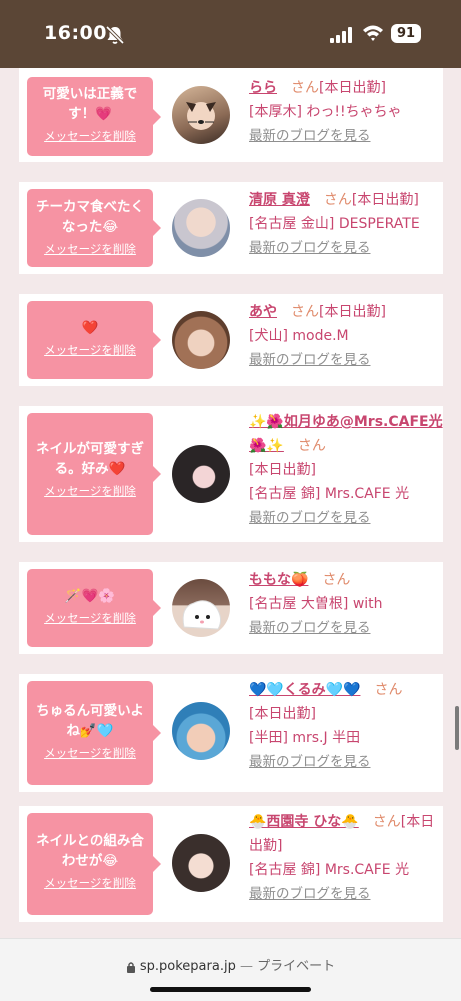 This screenshot has height=1001, width=461. I want to click on message-bubble: ちゅるん可愛いよね💅🩵 メッセージを削除, so click(94, 733).